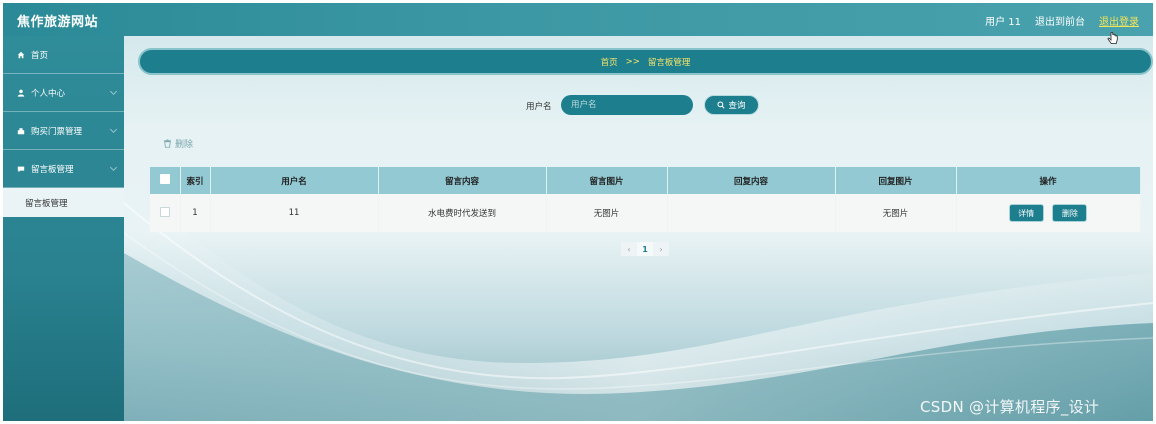 The image size is (1156, 424). I want to click on page-number: 1, so click(645, 249).